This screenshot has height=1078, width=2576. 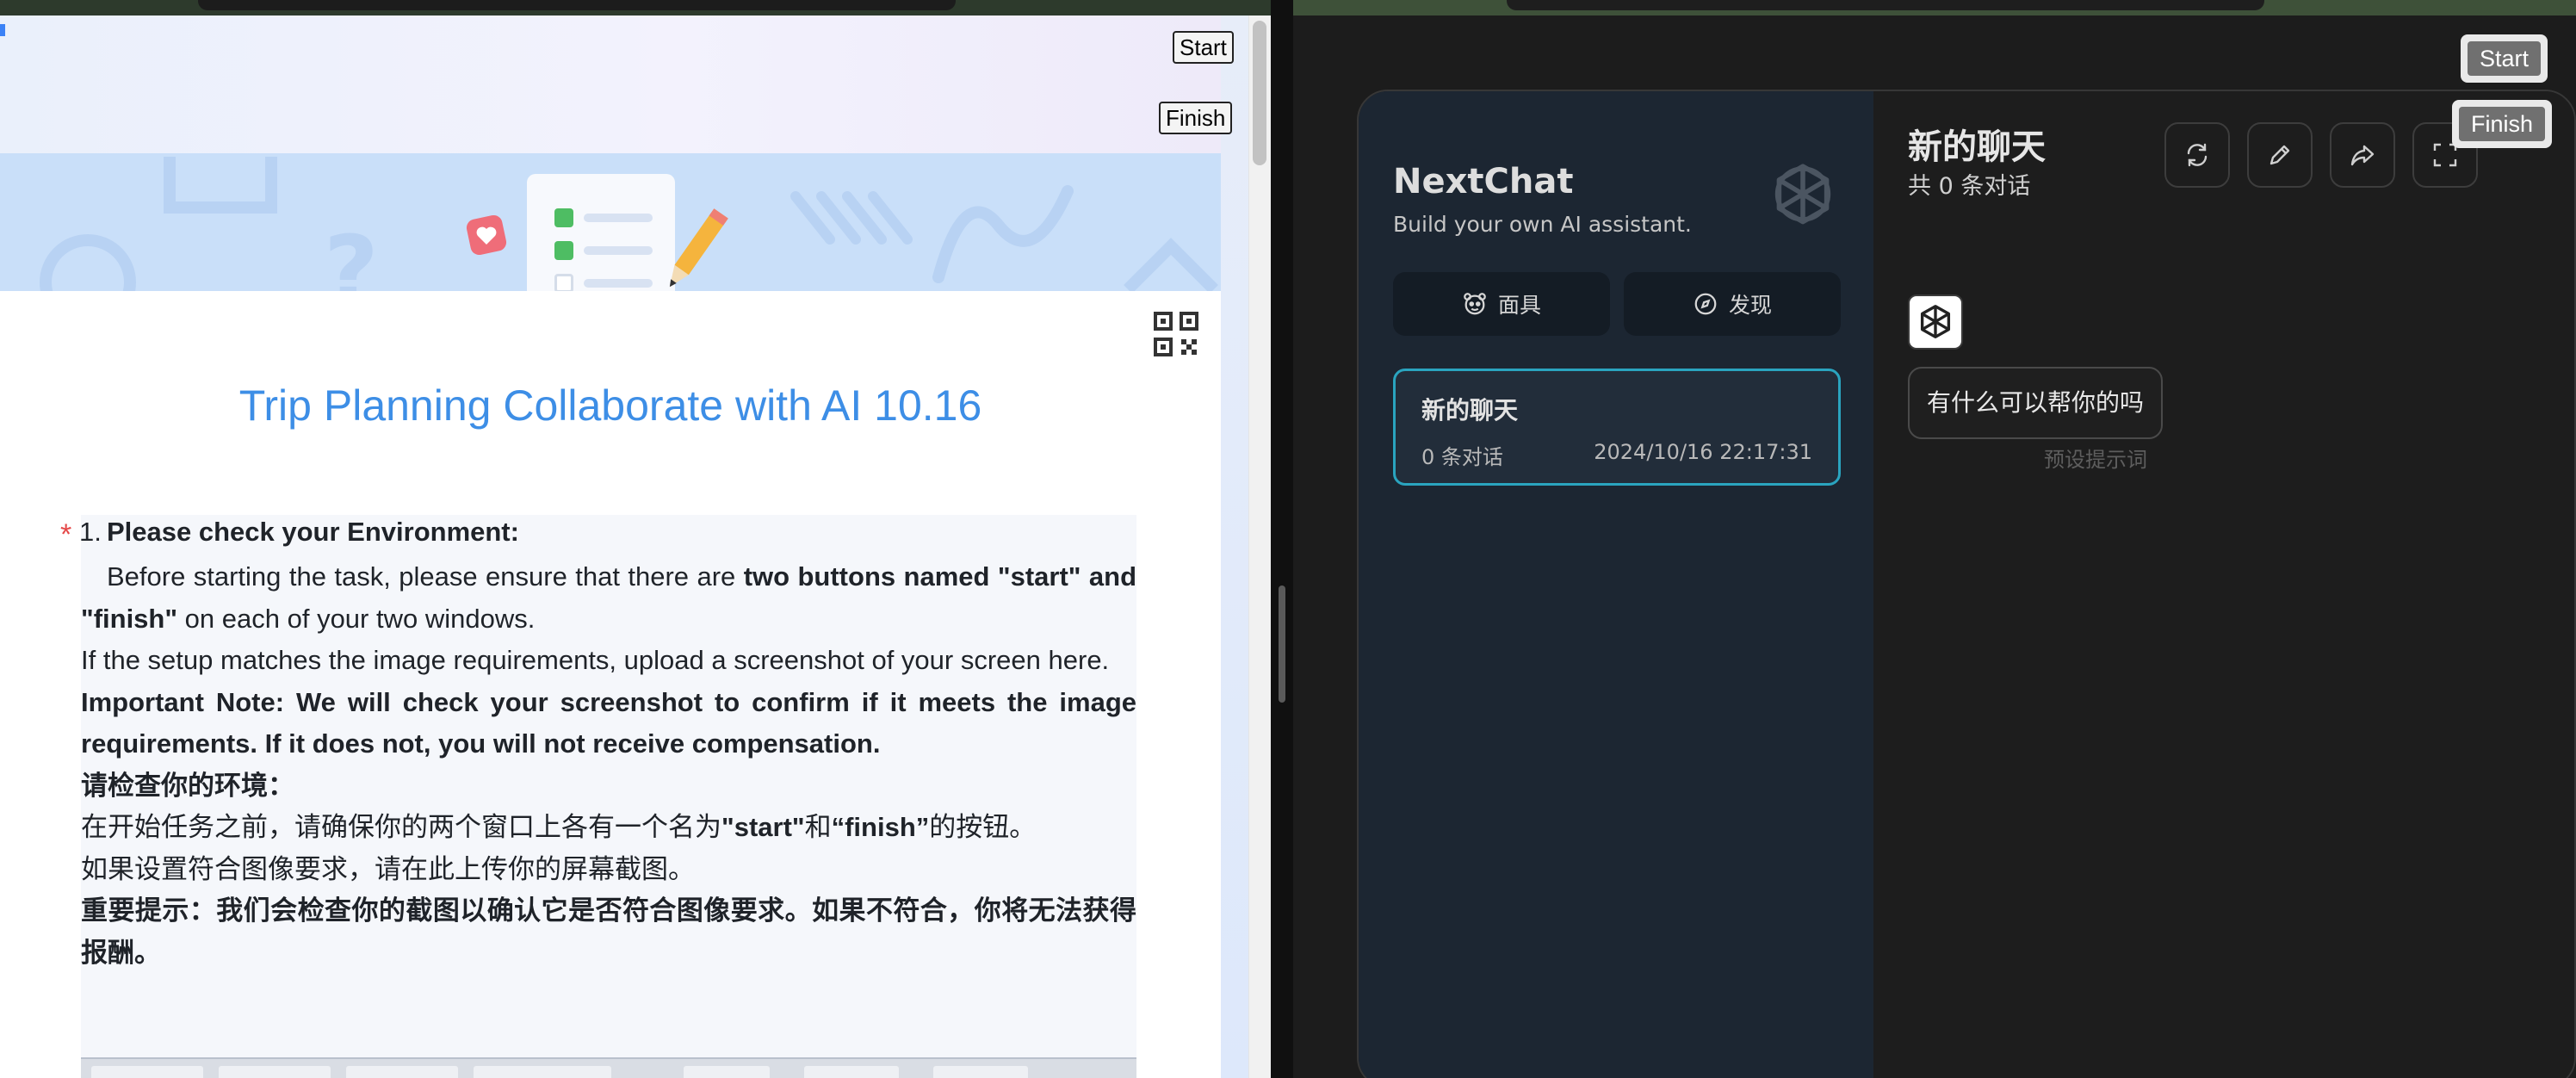 I want to click on banner-clipboard-icon, so click(x=601, y=233).